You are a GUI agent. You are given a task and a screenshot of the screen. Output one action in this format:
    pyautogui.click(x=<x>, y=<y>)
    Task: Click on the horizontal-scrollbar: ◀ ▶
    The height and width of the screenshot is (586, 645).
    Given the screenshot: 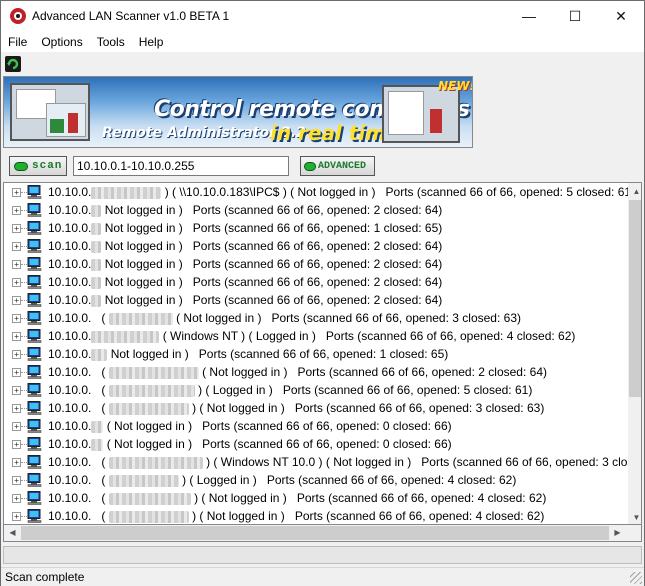 What is the action you would take?
    pyautogui.click(x=322, y=533)
    